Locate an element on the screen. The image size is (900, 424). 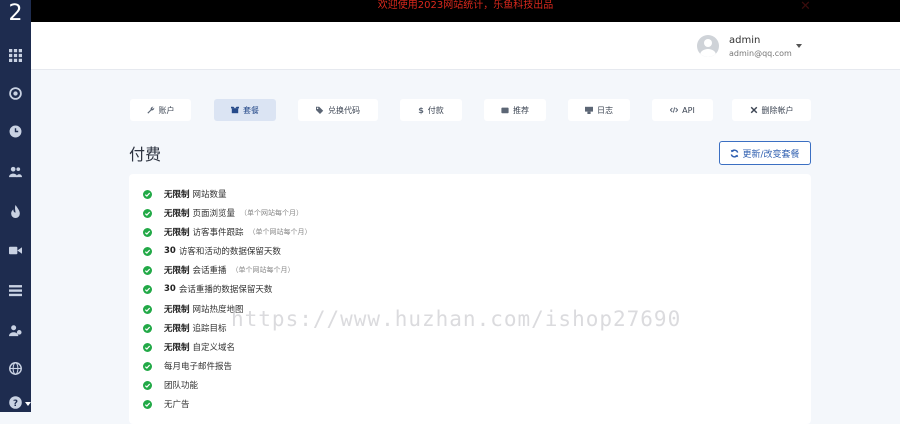
list-item: 无限制 页面浏览量 （单个网站每个月） is located at coordinates (223, 213).